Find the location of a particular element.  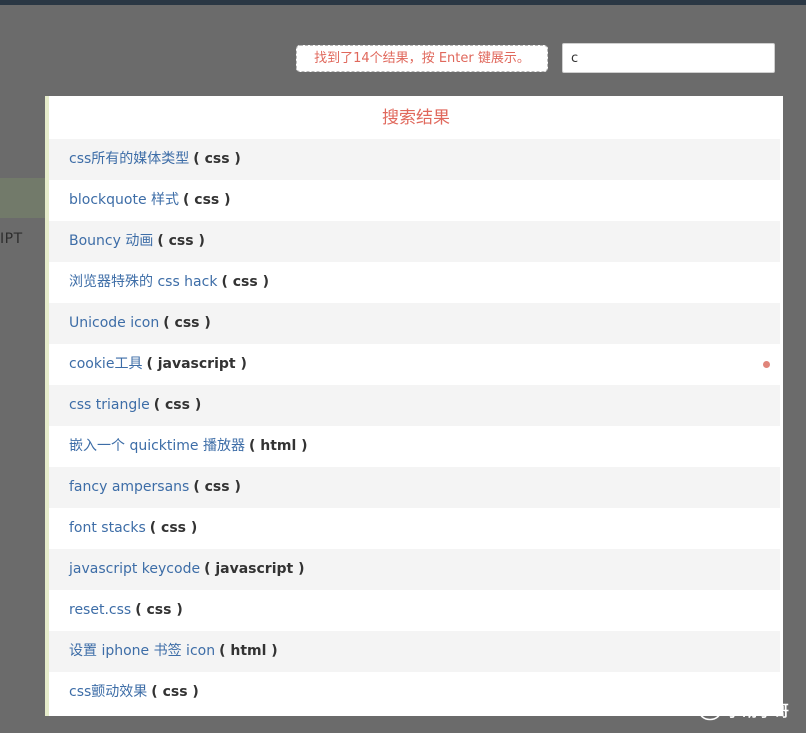

result-item: reset.css( css ) is located at coordinates (414, 610).